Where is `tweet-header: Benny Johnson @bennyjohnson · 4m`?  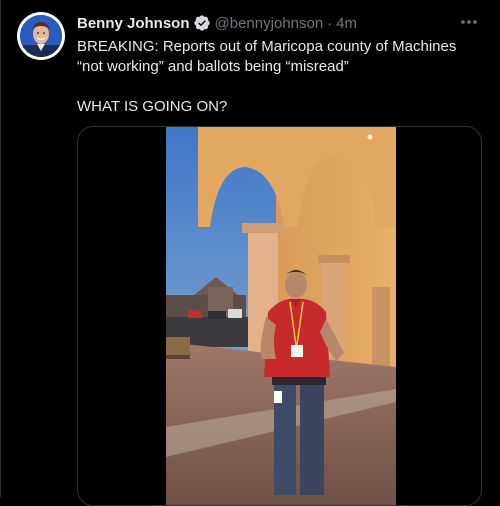
tweet-header: Benny Johnson @bennyjohnson · 4m is located at coordinates (268, 23).